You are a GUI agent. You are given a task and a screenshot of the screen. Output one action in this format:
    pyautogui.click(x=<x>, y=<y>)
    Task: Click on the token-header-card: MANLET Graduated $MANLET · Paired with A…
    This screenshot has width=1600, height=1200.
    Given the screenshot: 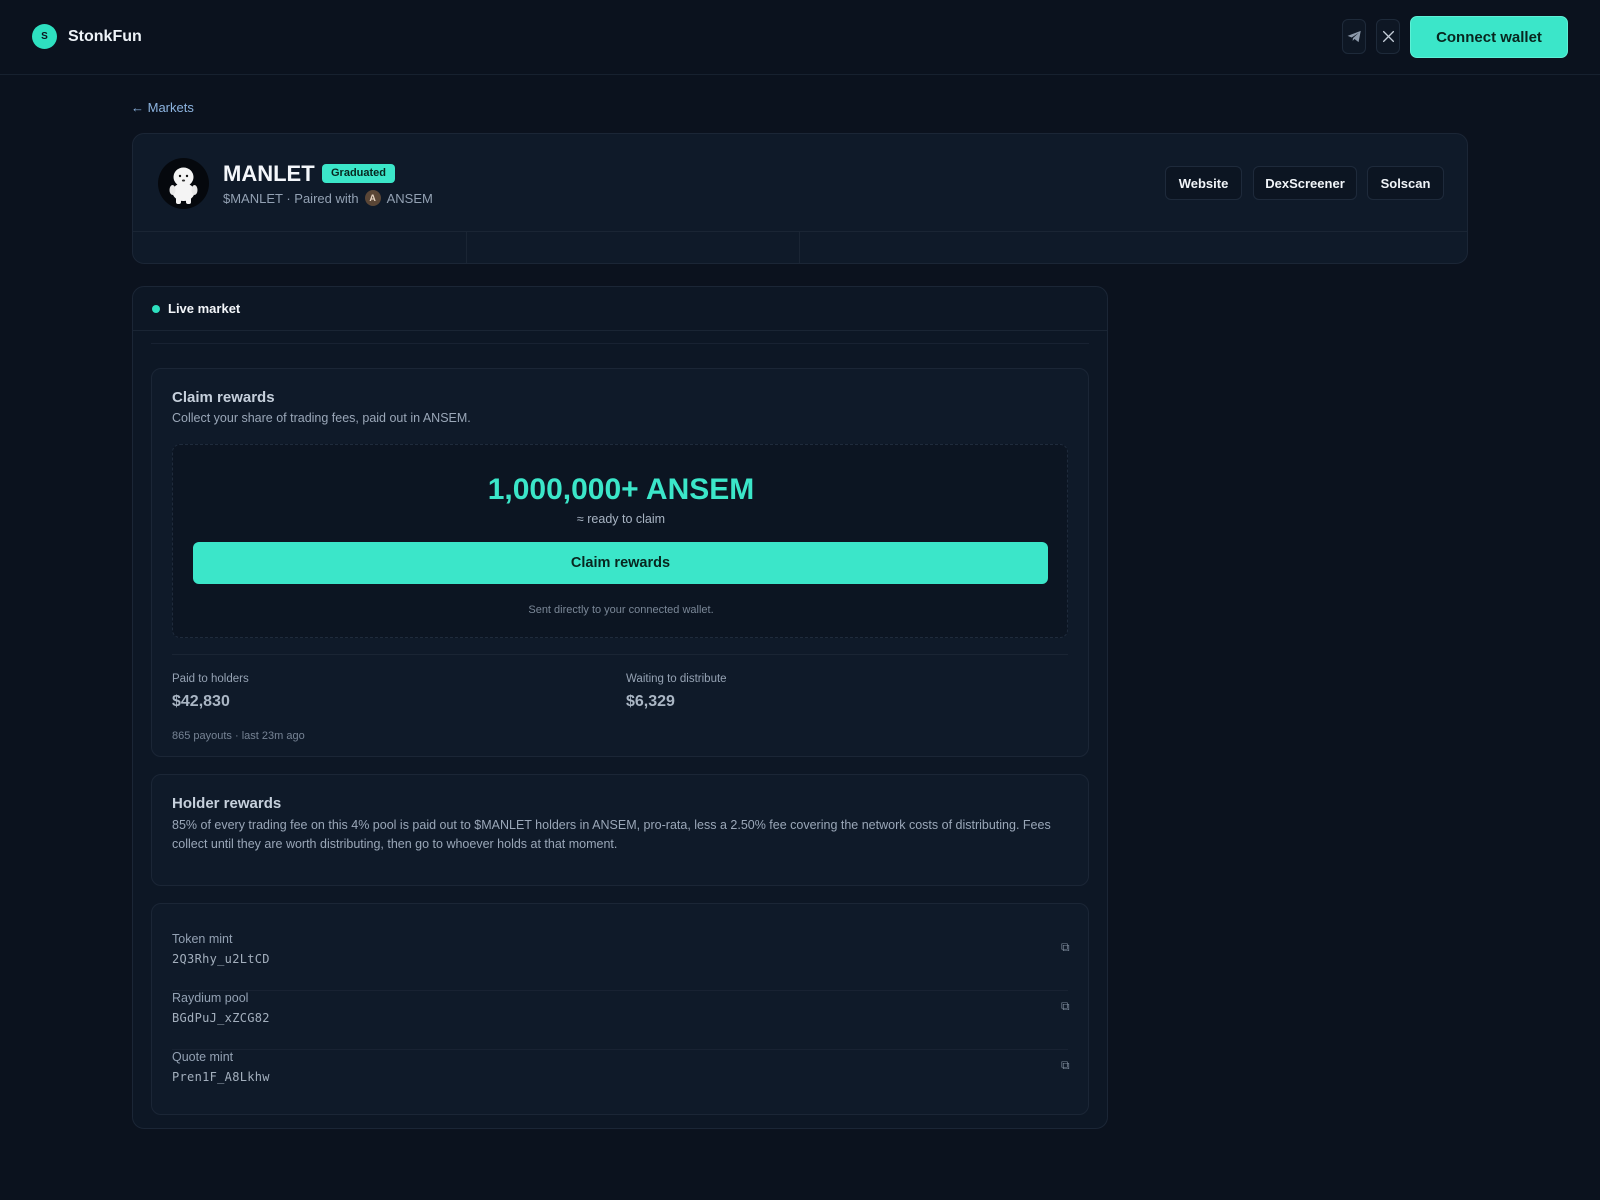 What is the action you would take?
    pyautogui.click(x=800, y=198)
    